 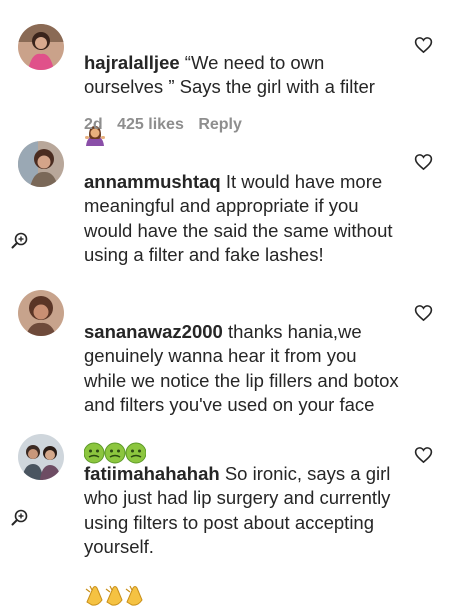 I want to click on comment-time: 2d, so click(x=93, y=124).